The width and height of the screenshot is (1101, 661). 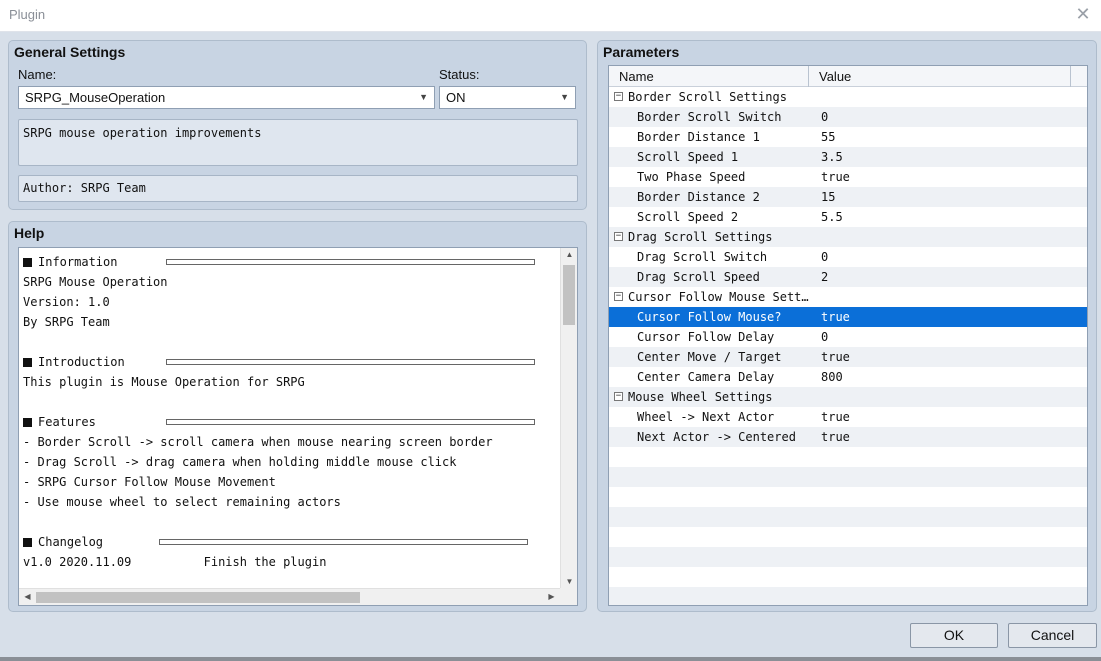 What do you see at coordinates (290, 362) in the screenshot?
I see `help-section-heading: Introduction` at bounding box center [290, 362].